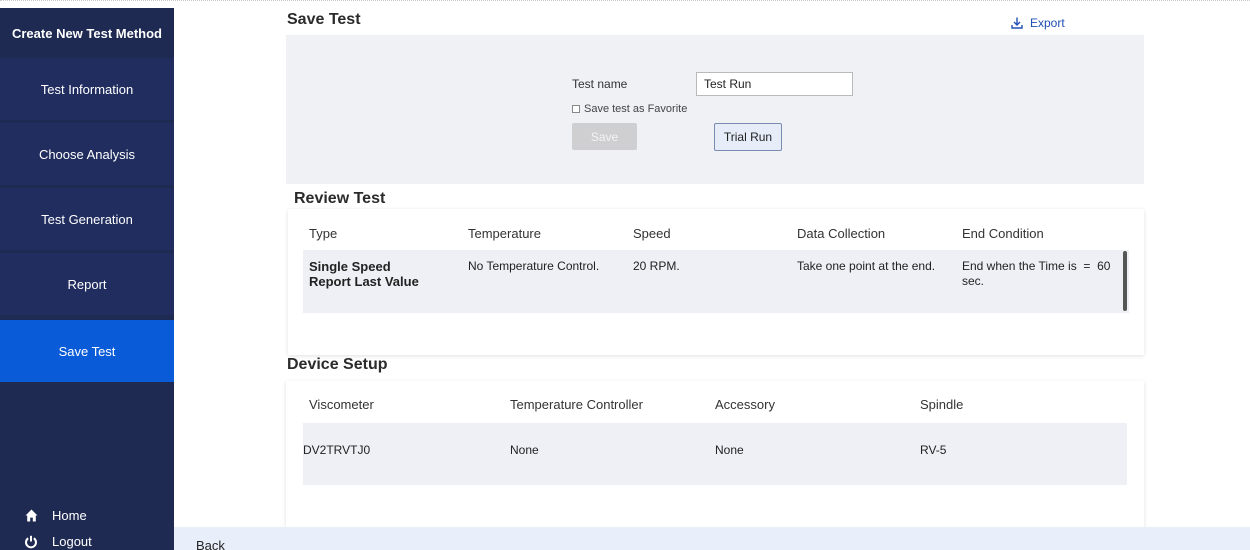  I want to click on cell-temperature-controller: None, so click(524, 450).